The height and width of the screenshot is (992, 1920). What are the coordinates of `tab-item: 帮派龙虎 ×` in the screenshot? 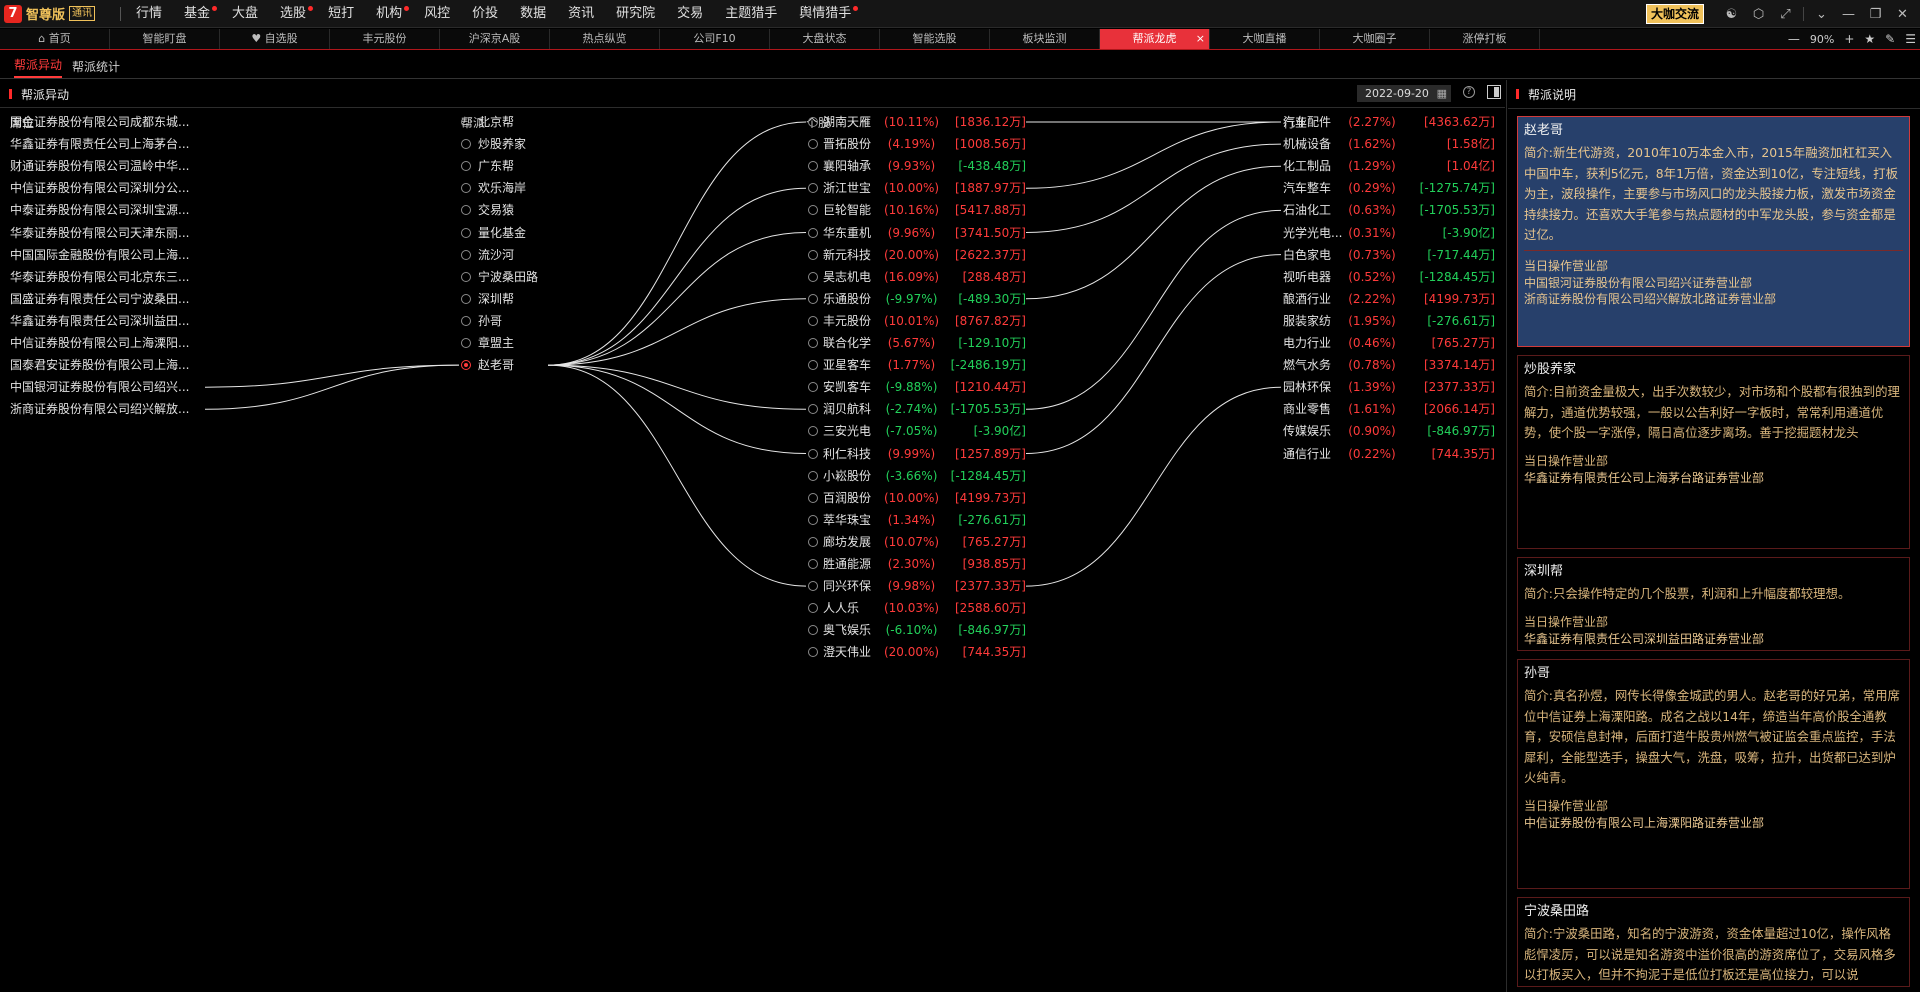 It's located at (1155, 39).